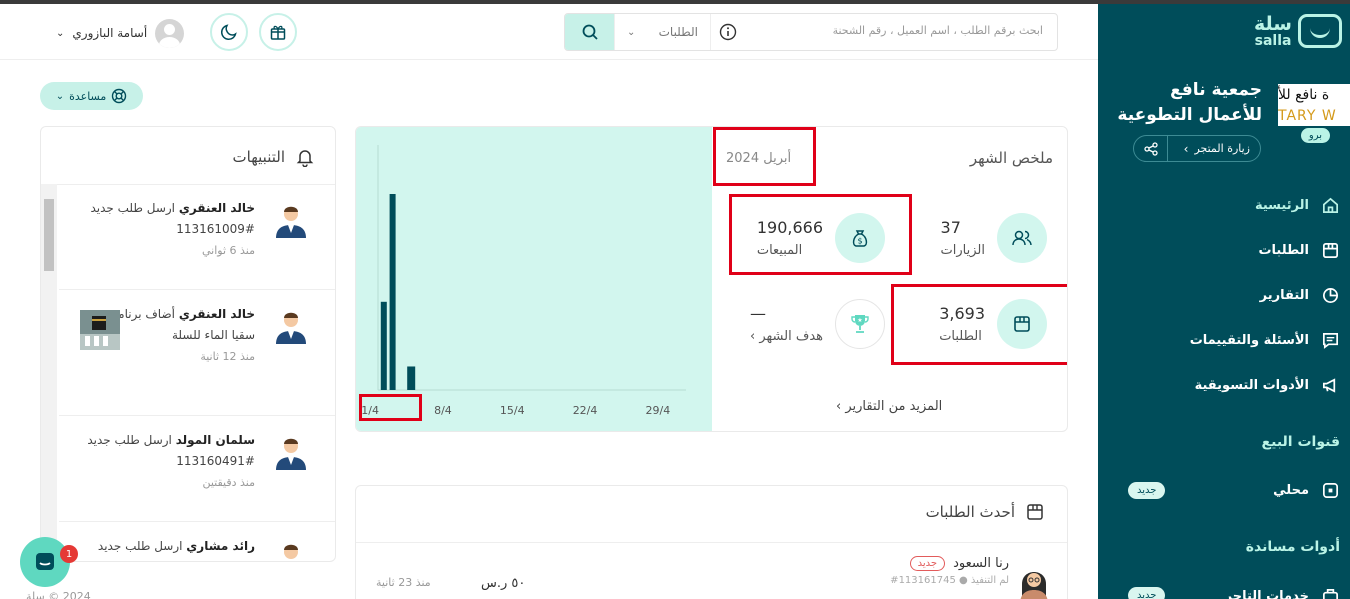 The width and height of the screenshot is (1350, 599). What do you see at coordinates (1034, 581) in the screenshot?
I see `customer-avatar` at bounding box center [1034, 581].